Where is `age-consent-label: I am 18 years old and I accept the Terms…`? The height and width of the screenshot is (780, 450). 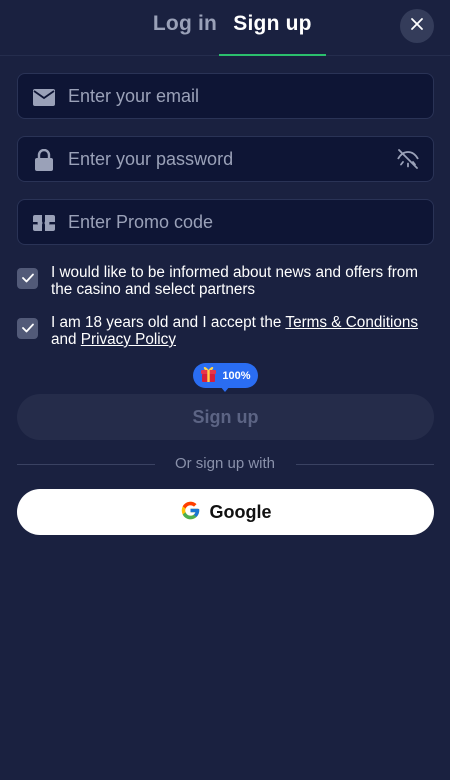
age-consent-label: I am 18 years old and I accept the Terms… is located at coordinates (243, 331).